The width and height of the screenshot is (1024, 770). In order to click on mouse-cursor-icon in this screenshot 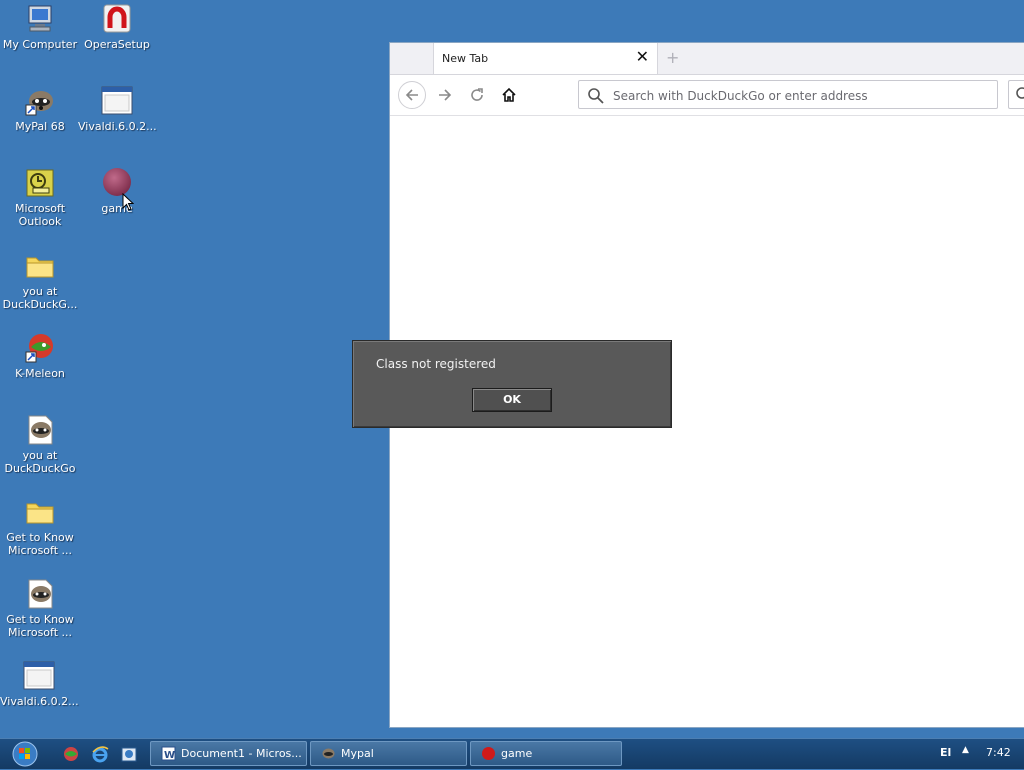, I will do `click(128, 203)`.